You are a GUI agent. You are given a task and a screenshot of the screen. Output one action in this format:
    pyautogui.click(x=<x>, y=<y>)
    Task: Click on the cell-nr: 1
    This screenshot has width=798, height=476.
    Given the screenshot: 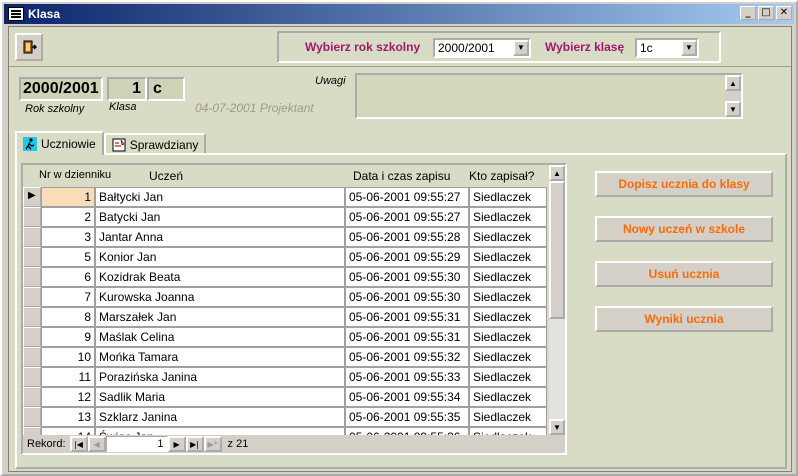 What is the action you would take?
    pyautogui.click(x=68, y=197)
    